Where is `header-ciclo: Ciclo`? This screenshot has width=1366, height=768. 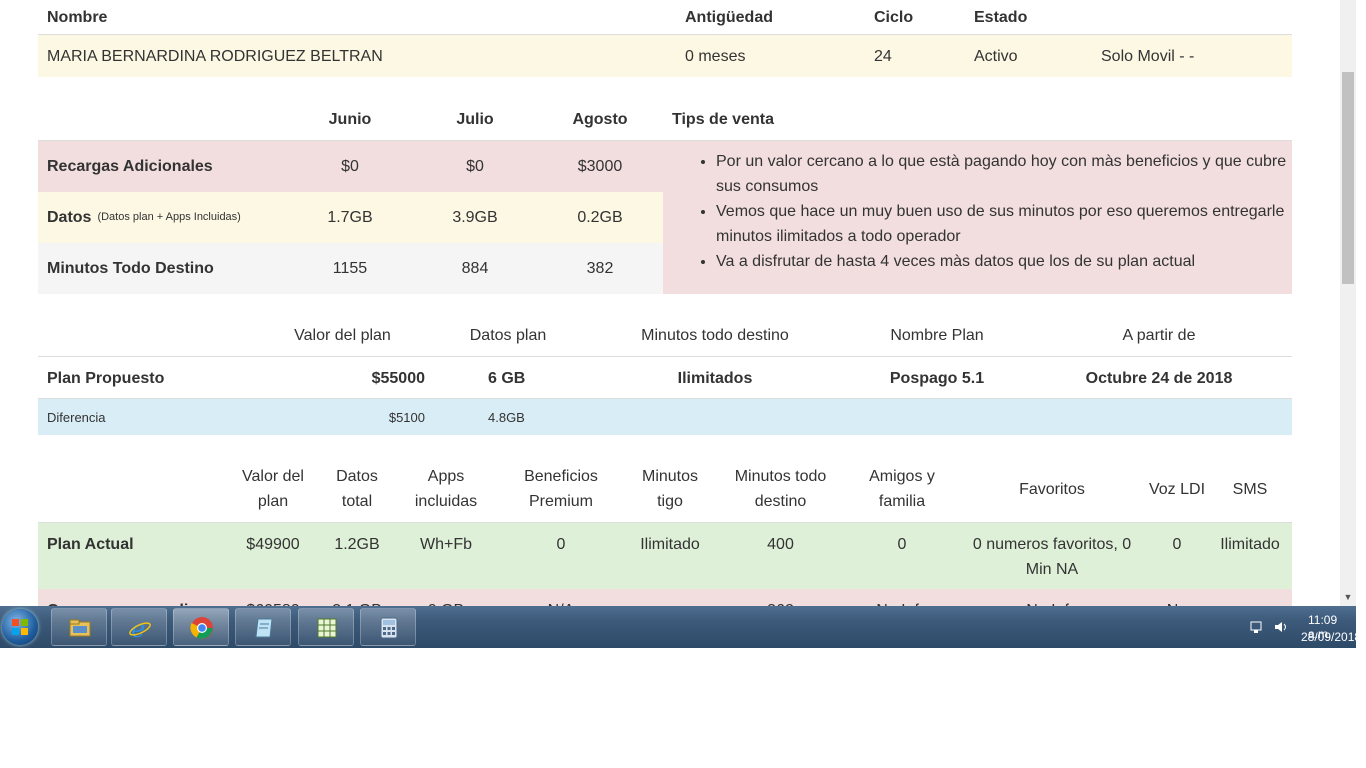
header-ciclo: Ciclo is located at coordinates (894, 17).